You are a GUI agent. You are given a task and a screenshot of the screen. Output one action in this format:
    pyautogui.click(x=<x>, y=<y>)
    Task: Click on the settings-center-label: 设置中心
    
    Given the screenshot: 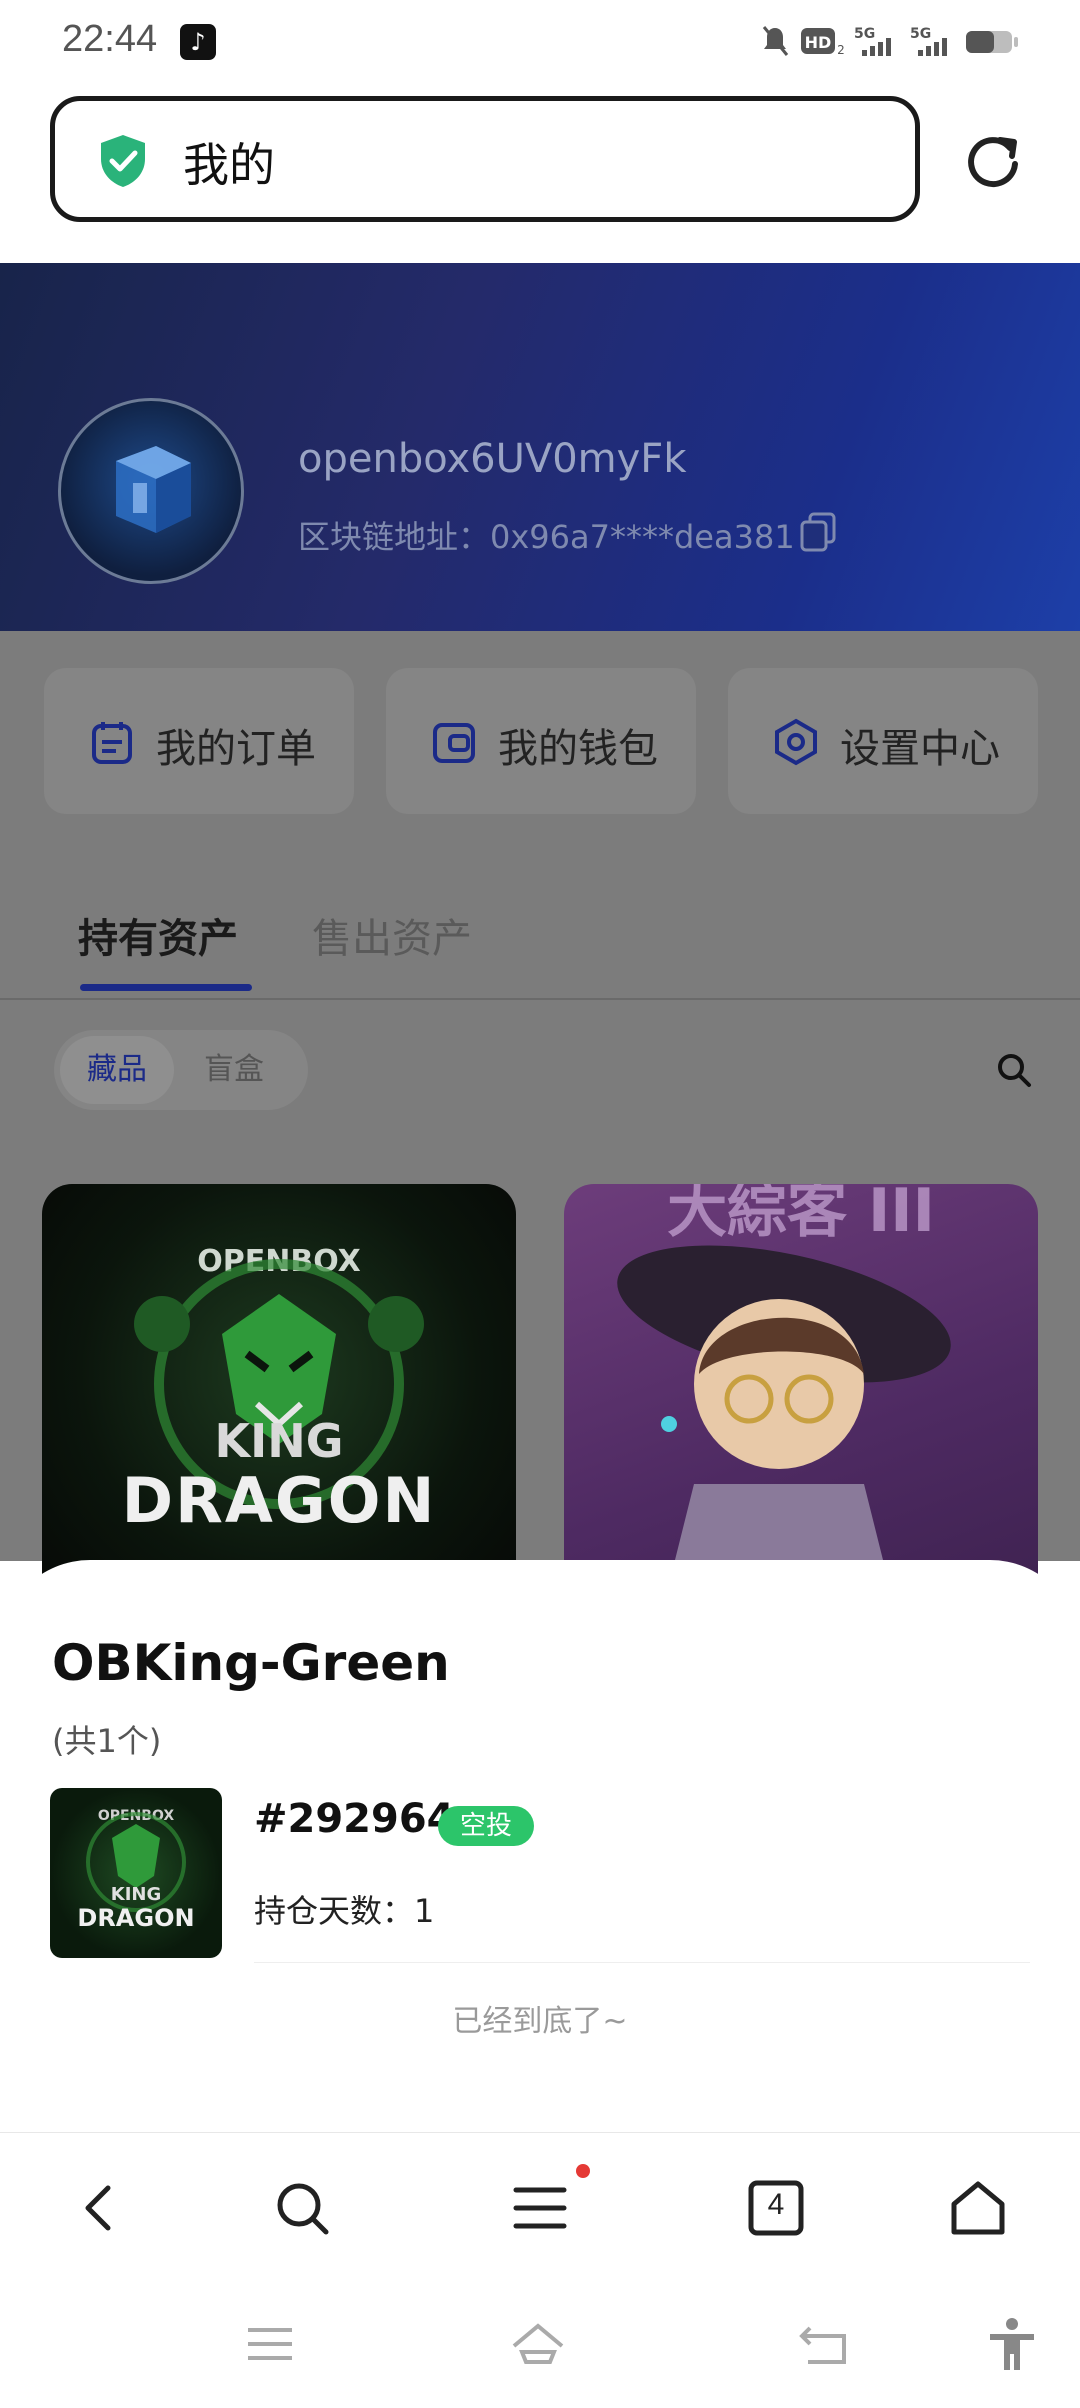 What is the action you would take?
    pyautogui.click(x=920, y=749)
    